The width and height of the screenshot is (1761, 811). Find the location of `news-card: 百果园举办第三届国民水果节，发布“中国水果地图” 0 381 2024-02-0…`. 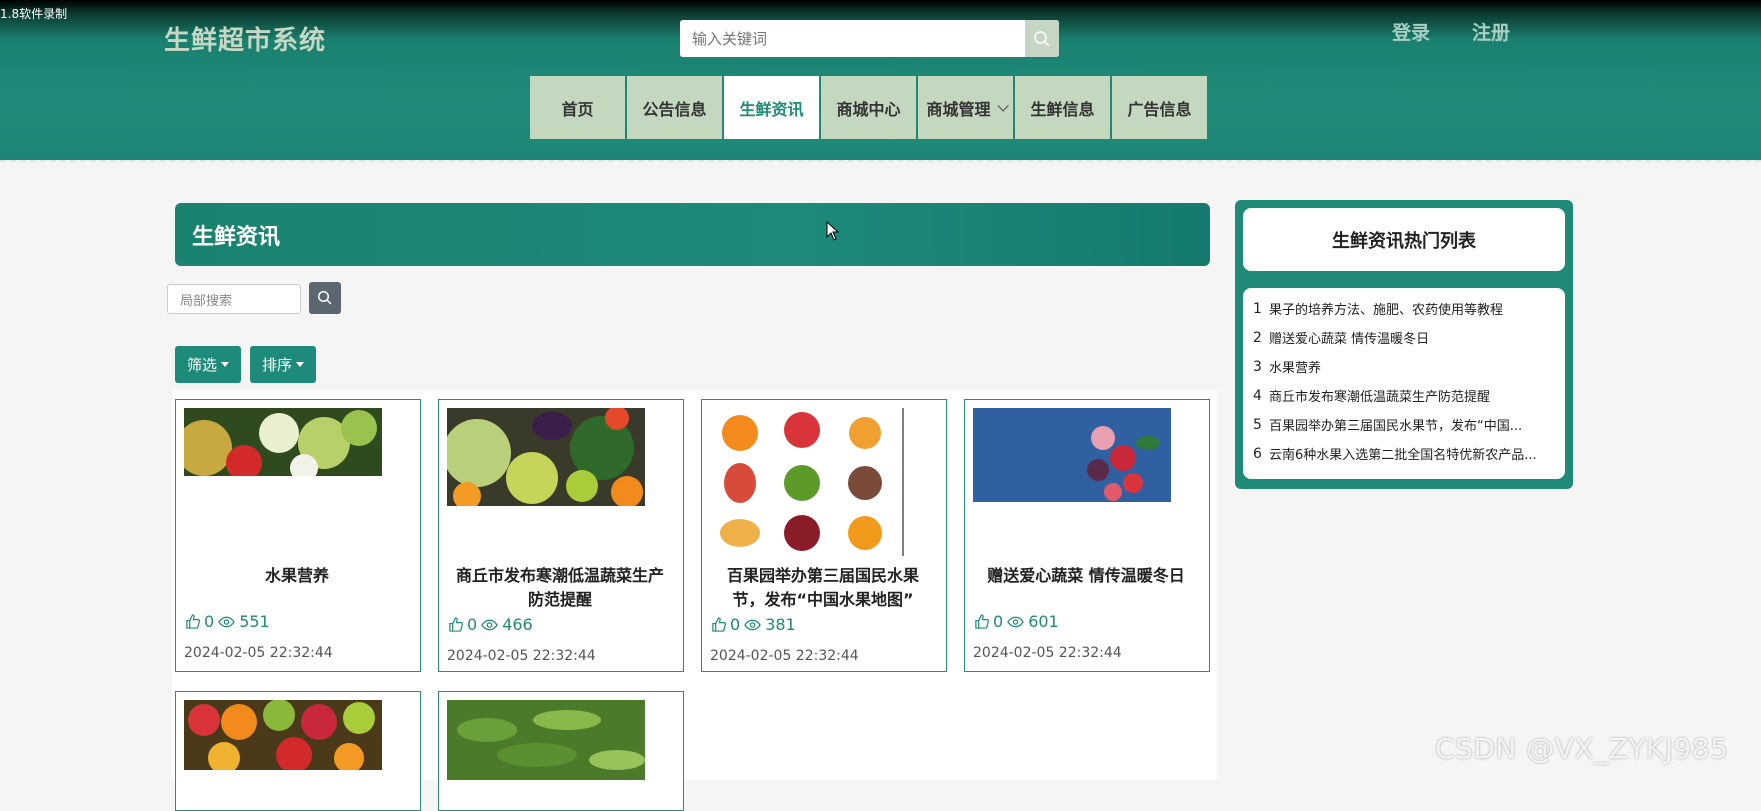

news-card: 百果园举办第三届国民水果节，发布“中国水果地图” 0 381 2024-02-0… is located at coordinates (824, 535).